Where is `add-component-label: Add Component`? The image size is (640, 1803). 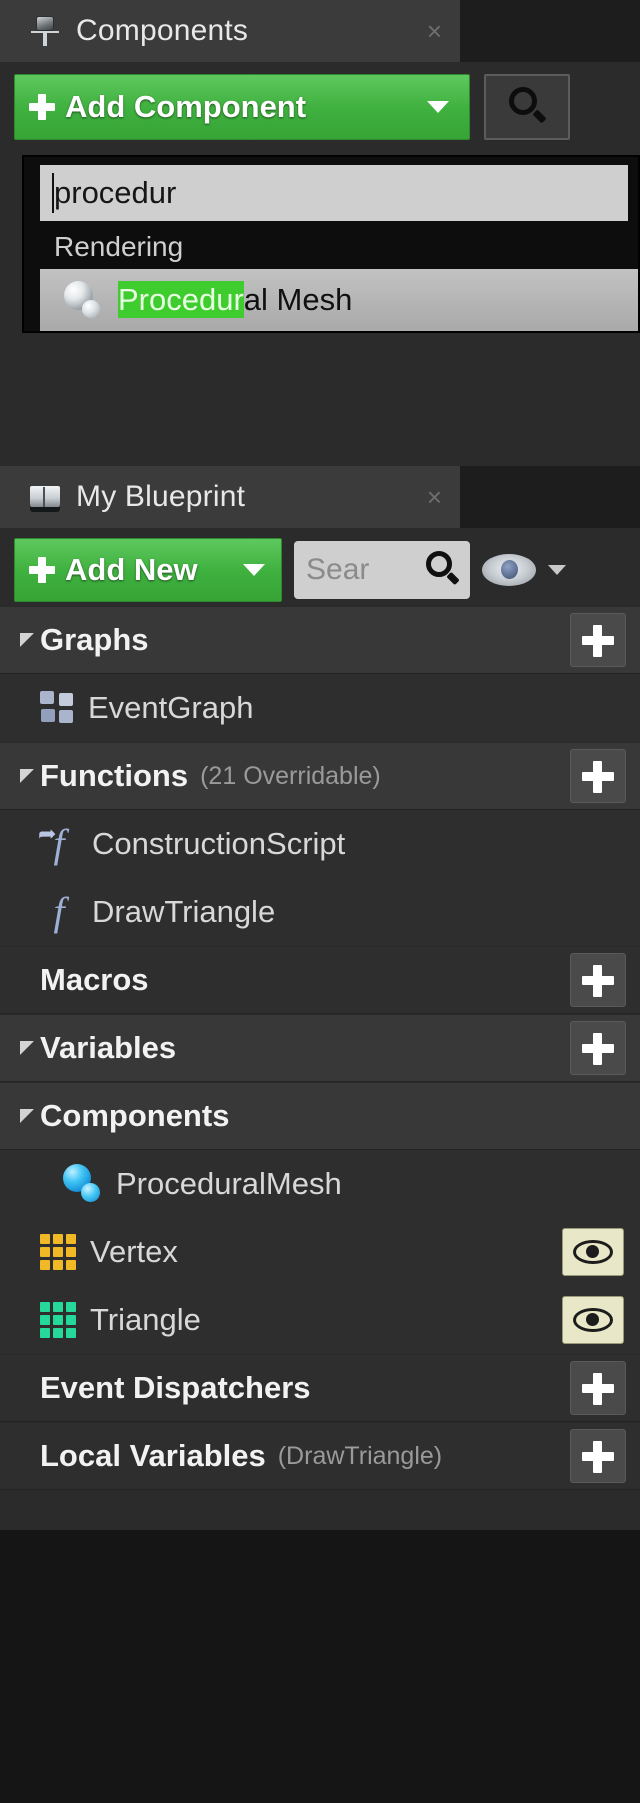
add-component-label: Add Component is located at coordinates (186, 106).